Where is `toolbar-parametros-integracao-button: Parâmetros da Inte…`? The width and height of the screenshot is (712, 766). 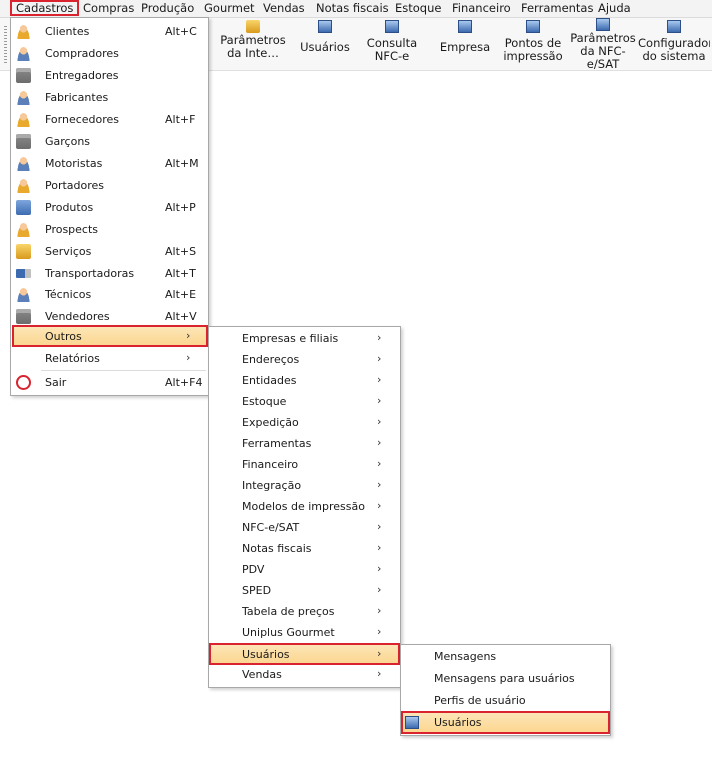 toolbar-parametros-integracao-button: Parâmetros da Inte… is located at coordinates (253, 44).